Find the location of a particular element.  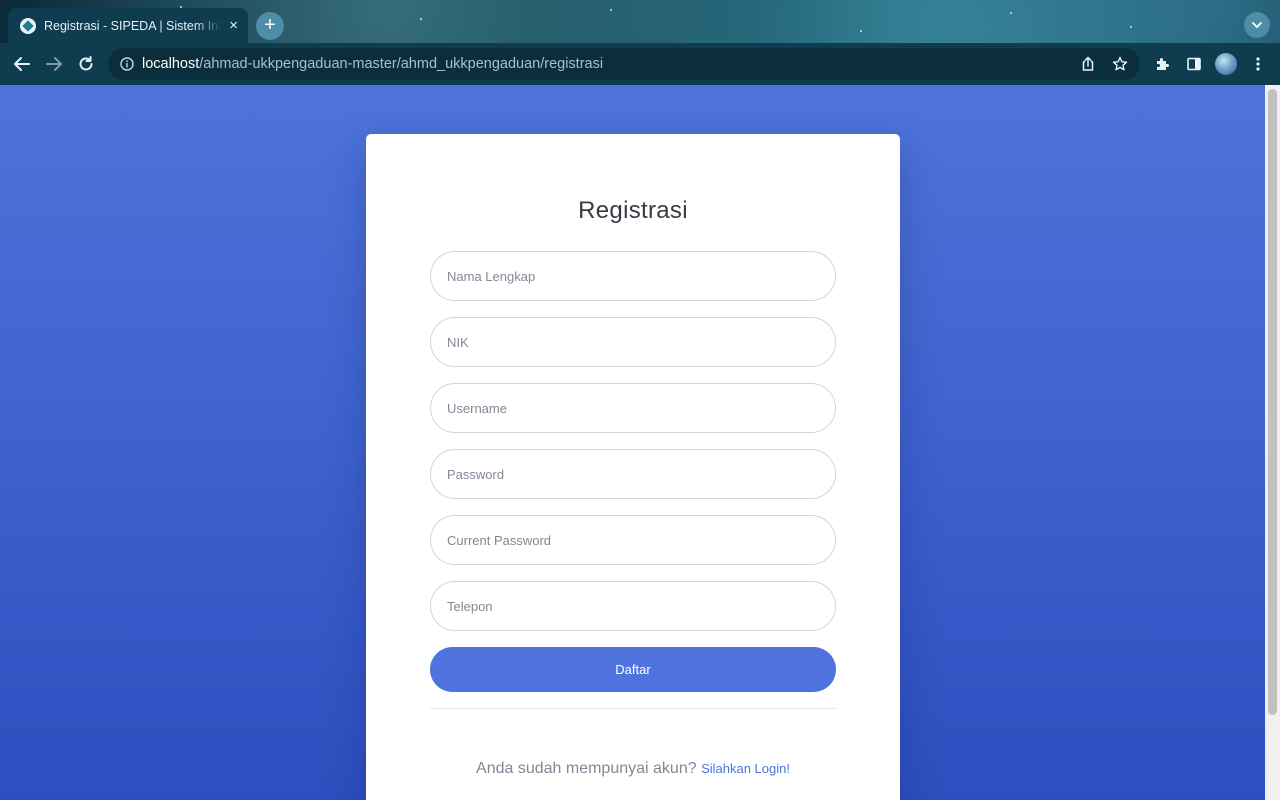

side-panel-icon is located at coordinates (1194, 64).